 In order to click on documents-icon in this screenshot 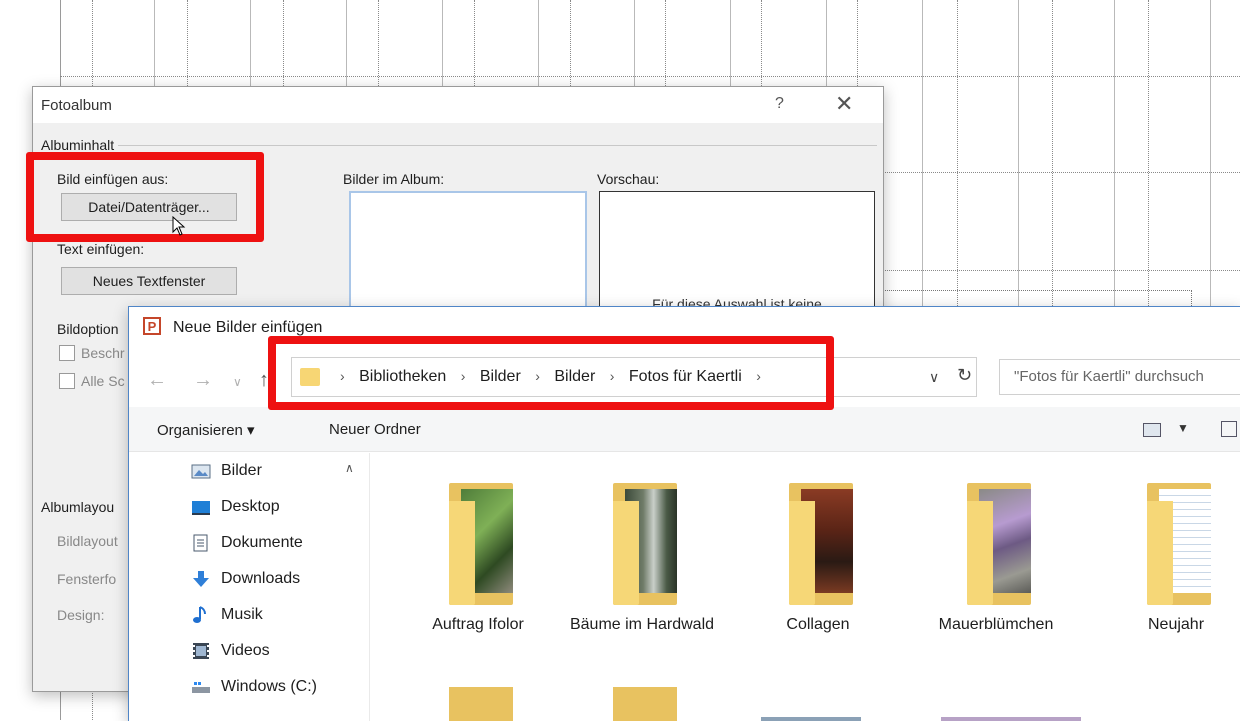, I will do `click(201, 543)`.